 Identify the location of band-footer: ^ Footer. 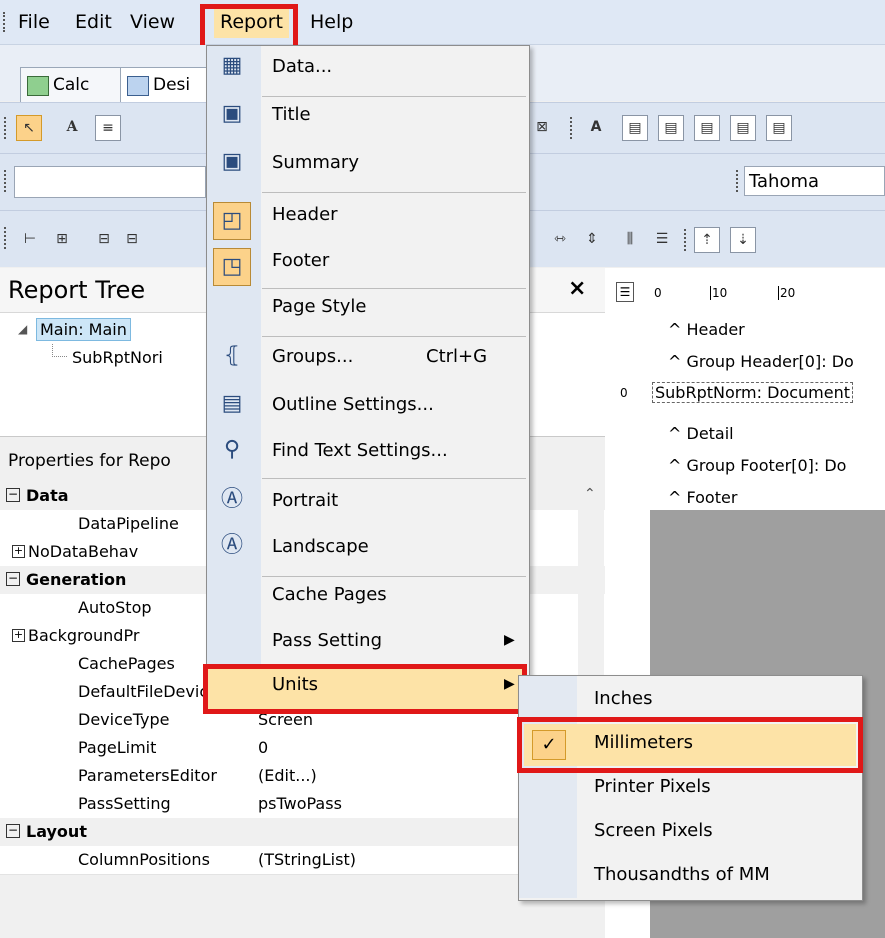
(702, 497).